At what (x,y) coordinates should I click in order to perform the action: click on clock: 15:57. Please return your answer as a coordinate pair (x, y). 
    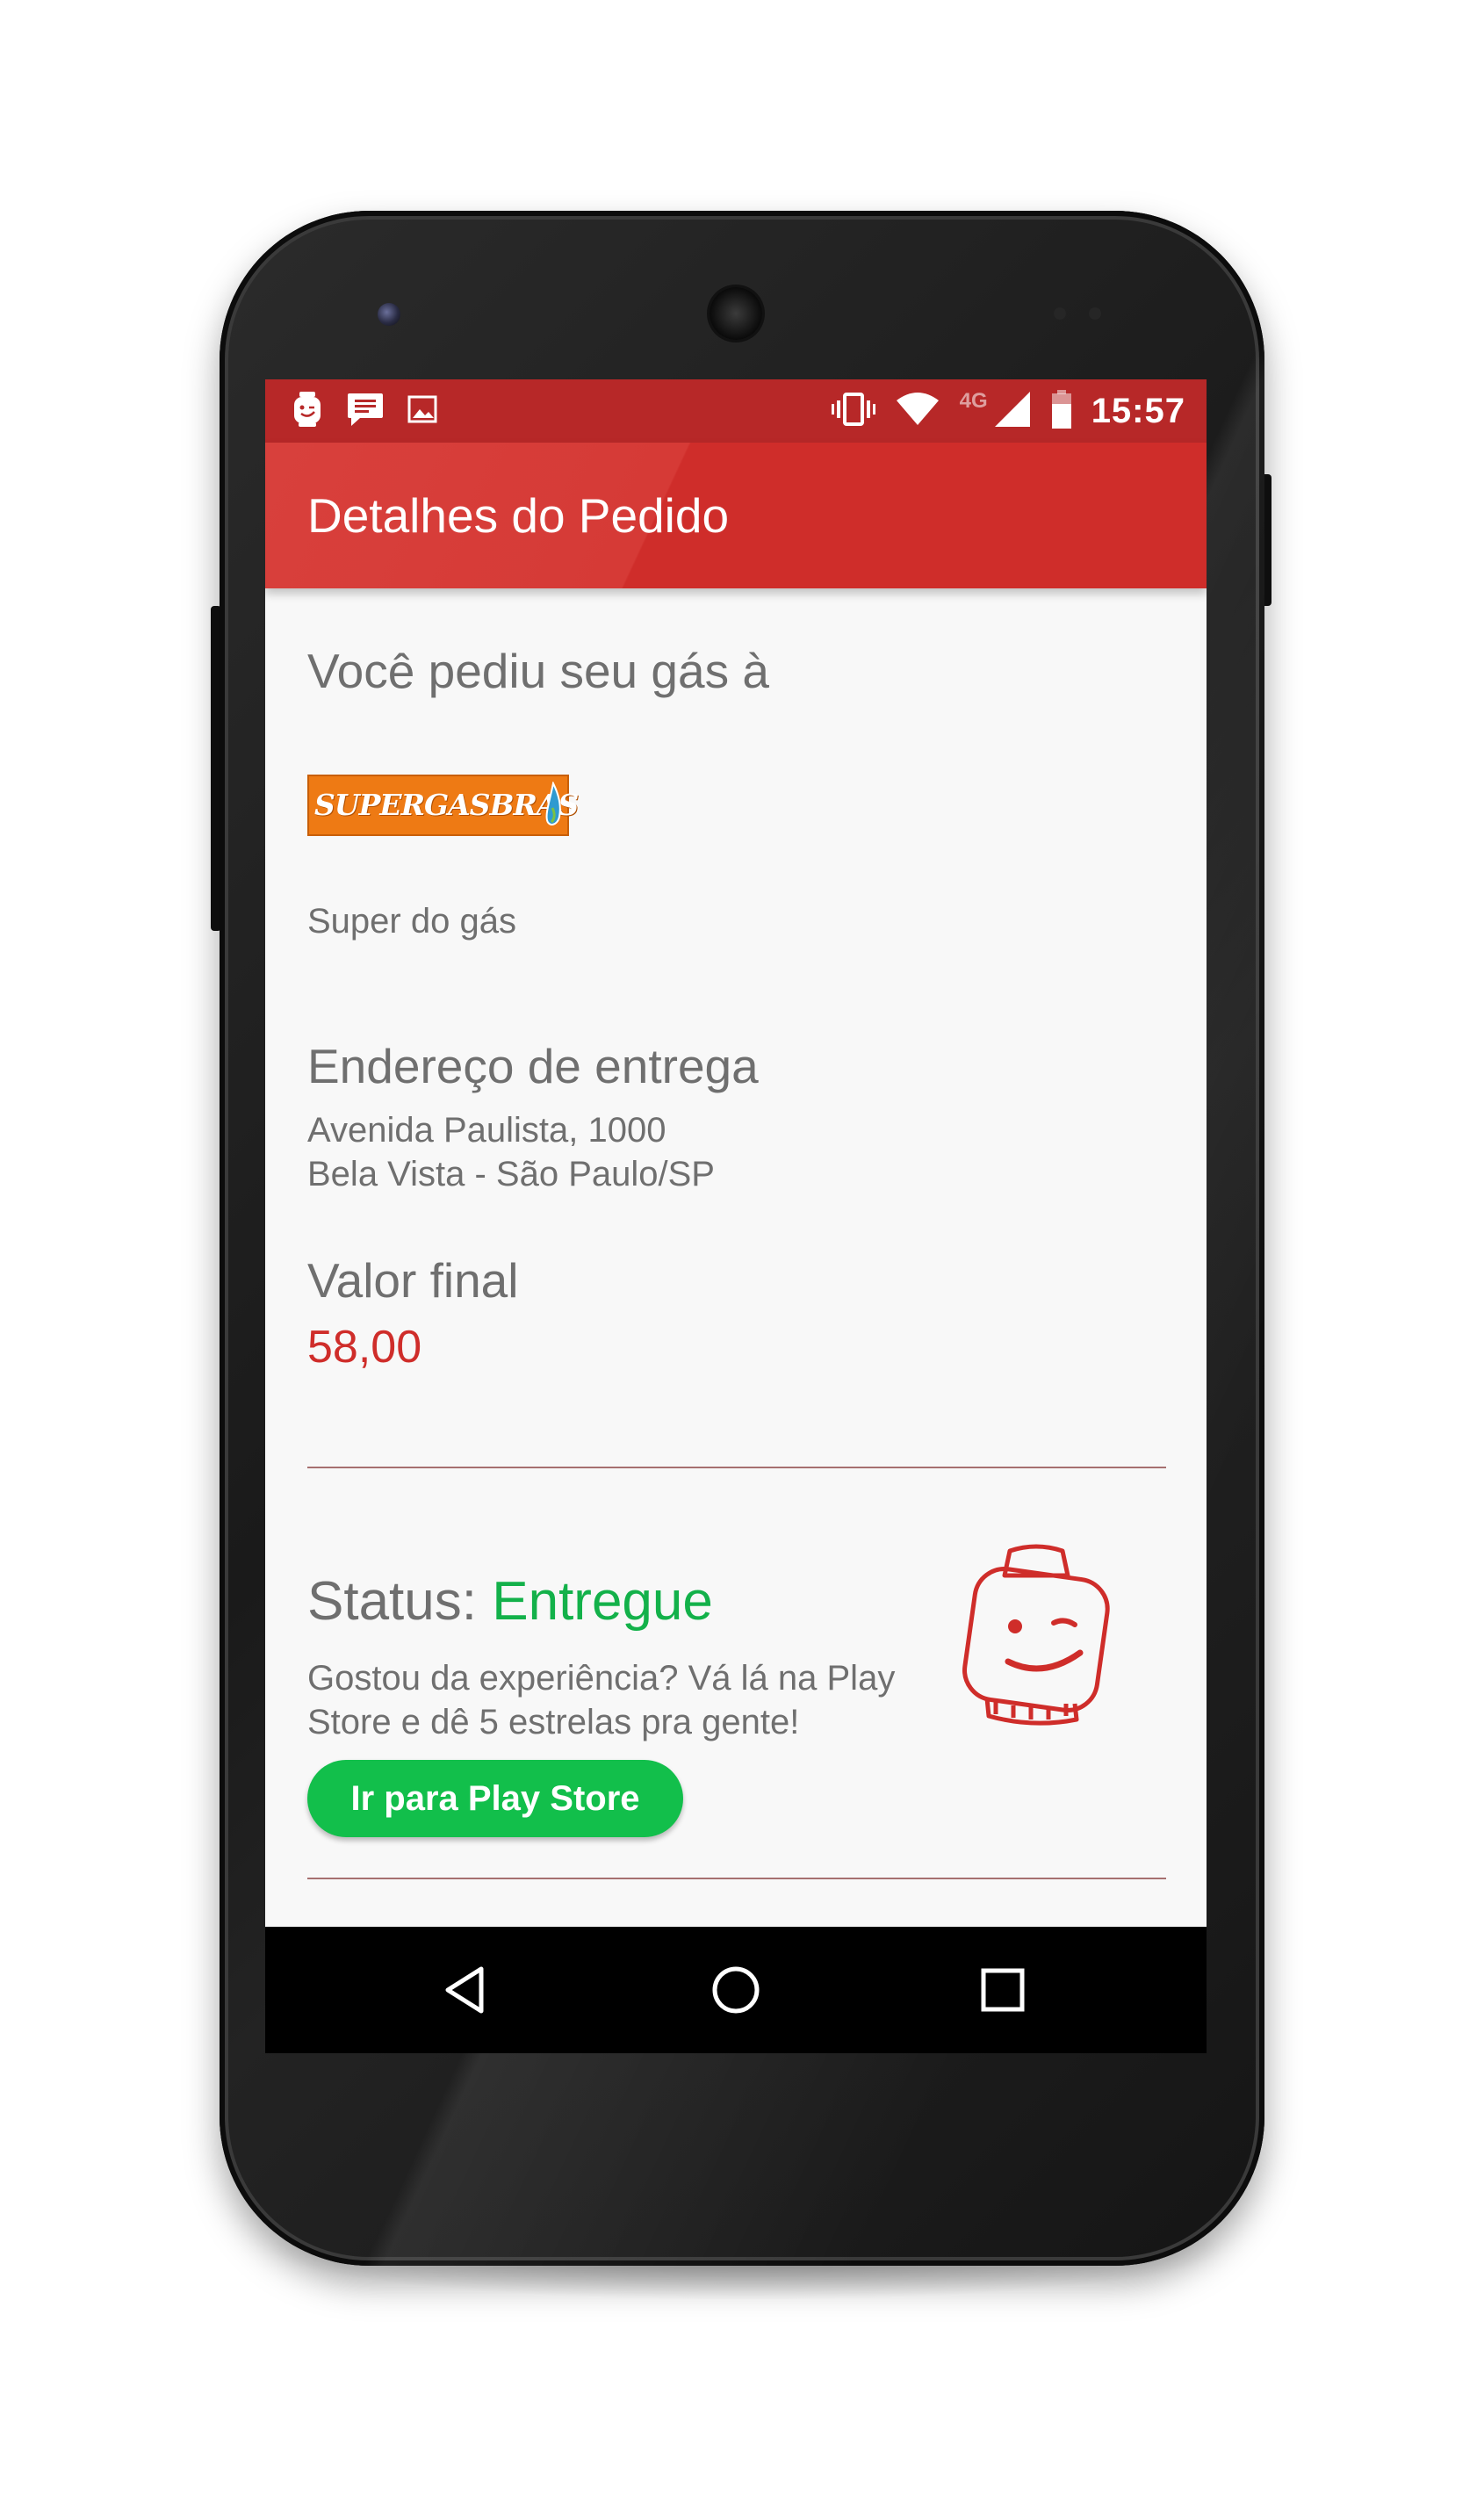
    Looking at the image, I should click on (1138, 410).